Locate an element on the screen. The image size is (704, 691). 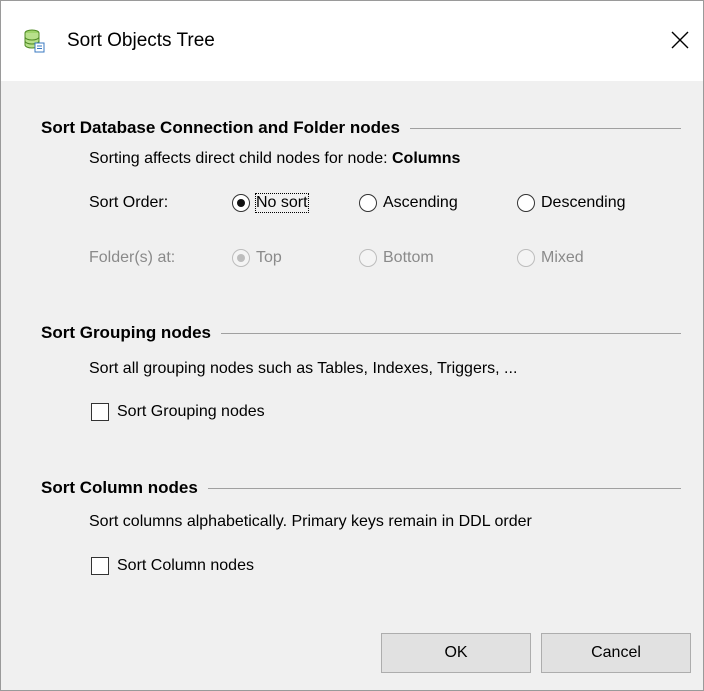
grouping-section-title: Sort Grouping nodes is located at coordinates (126, 332).